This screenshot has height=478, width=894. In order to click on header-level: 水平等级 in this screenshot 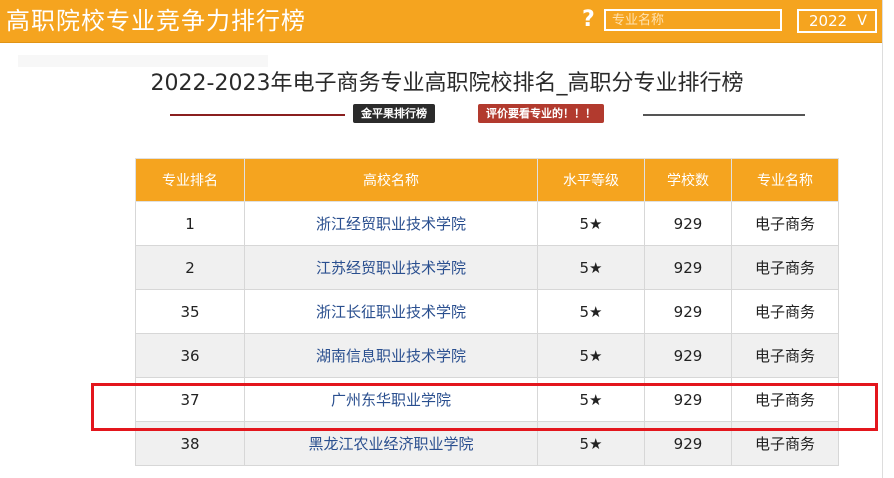, I will do `click(591, 180)`.